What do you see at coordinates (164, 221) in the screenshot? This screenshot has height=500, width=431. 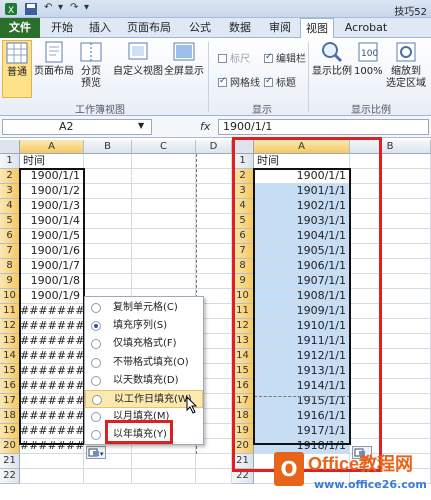 I see `cell-c5` at bounding box center [164, 221].